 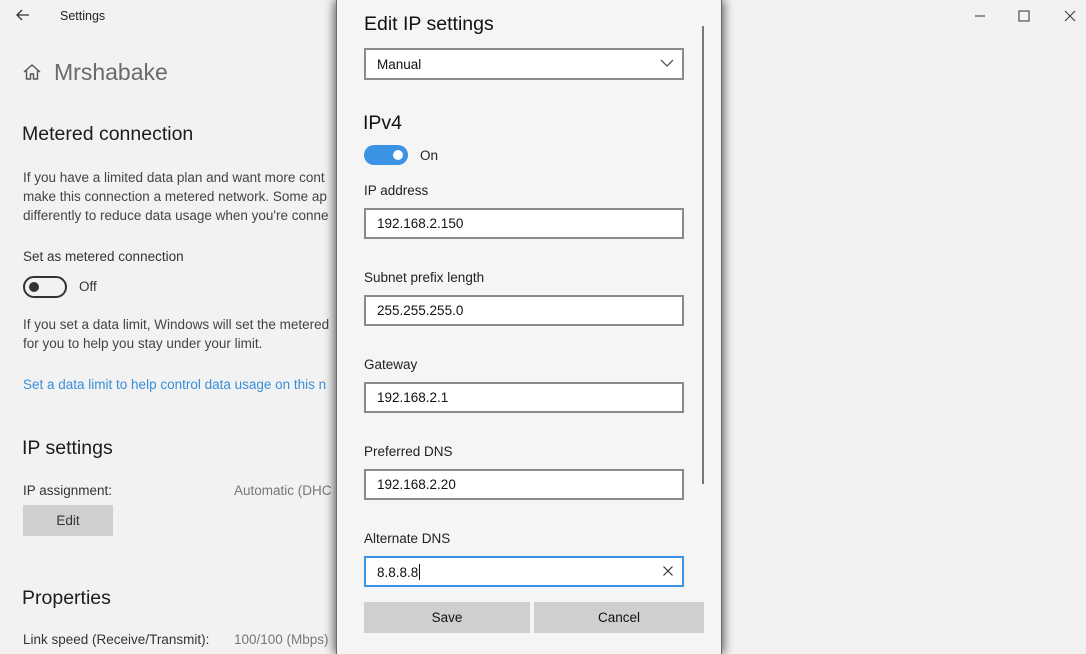 What do you see at coordinates (420, 223) in the screenshot?
I see `ip-address-value: 192.168.2.150` at bounding box center [420, 223].